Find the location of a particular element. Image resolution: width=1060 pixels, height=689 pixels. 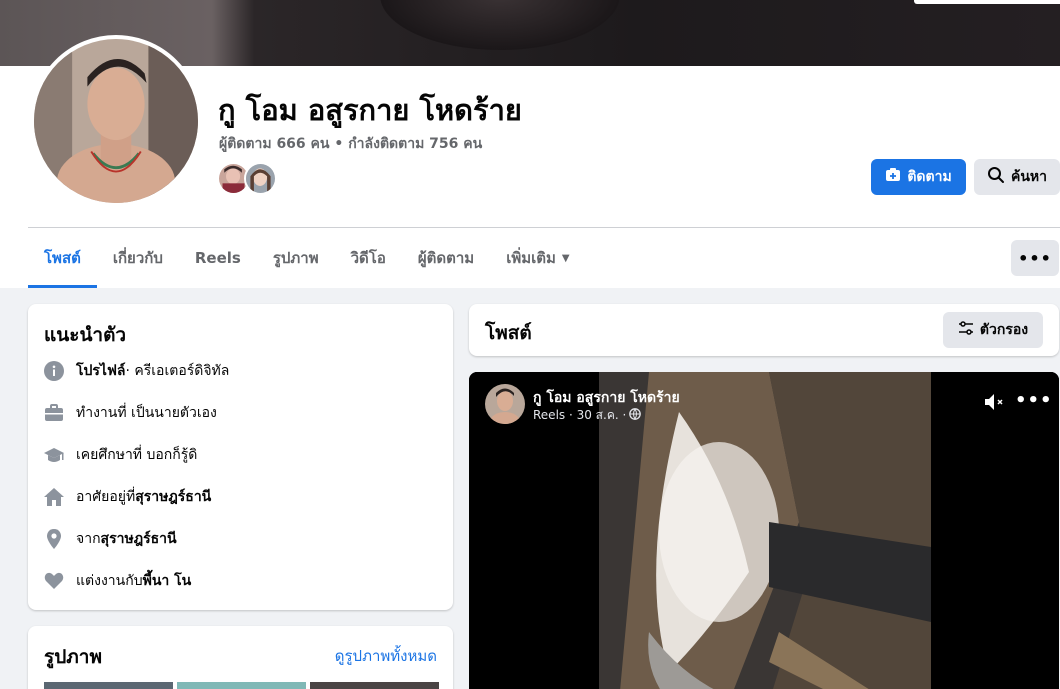

location-pin-icon is located at coordinates (54, 539).